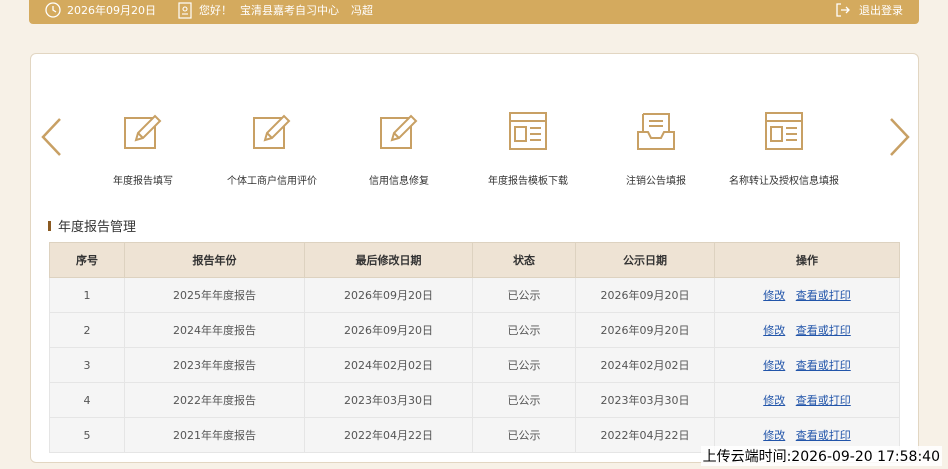 The image size is (948, 469). What do you see at coordinates (143, 181) in the screenshot?
I see `tile-label: 年度报告填写` at bounding box center [143, 181].